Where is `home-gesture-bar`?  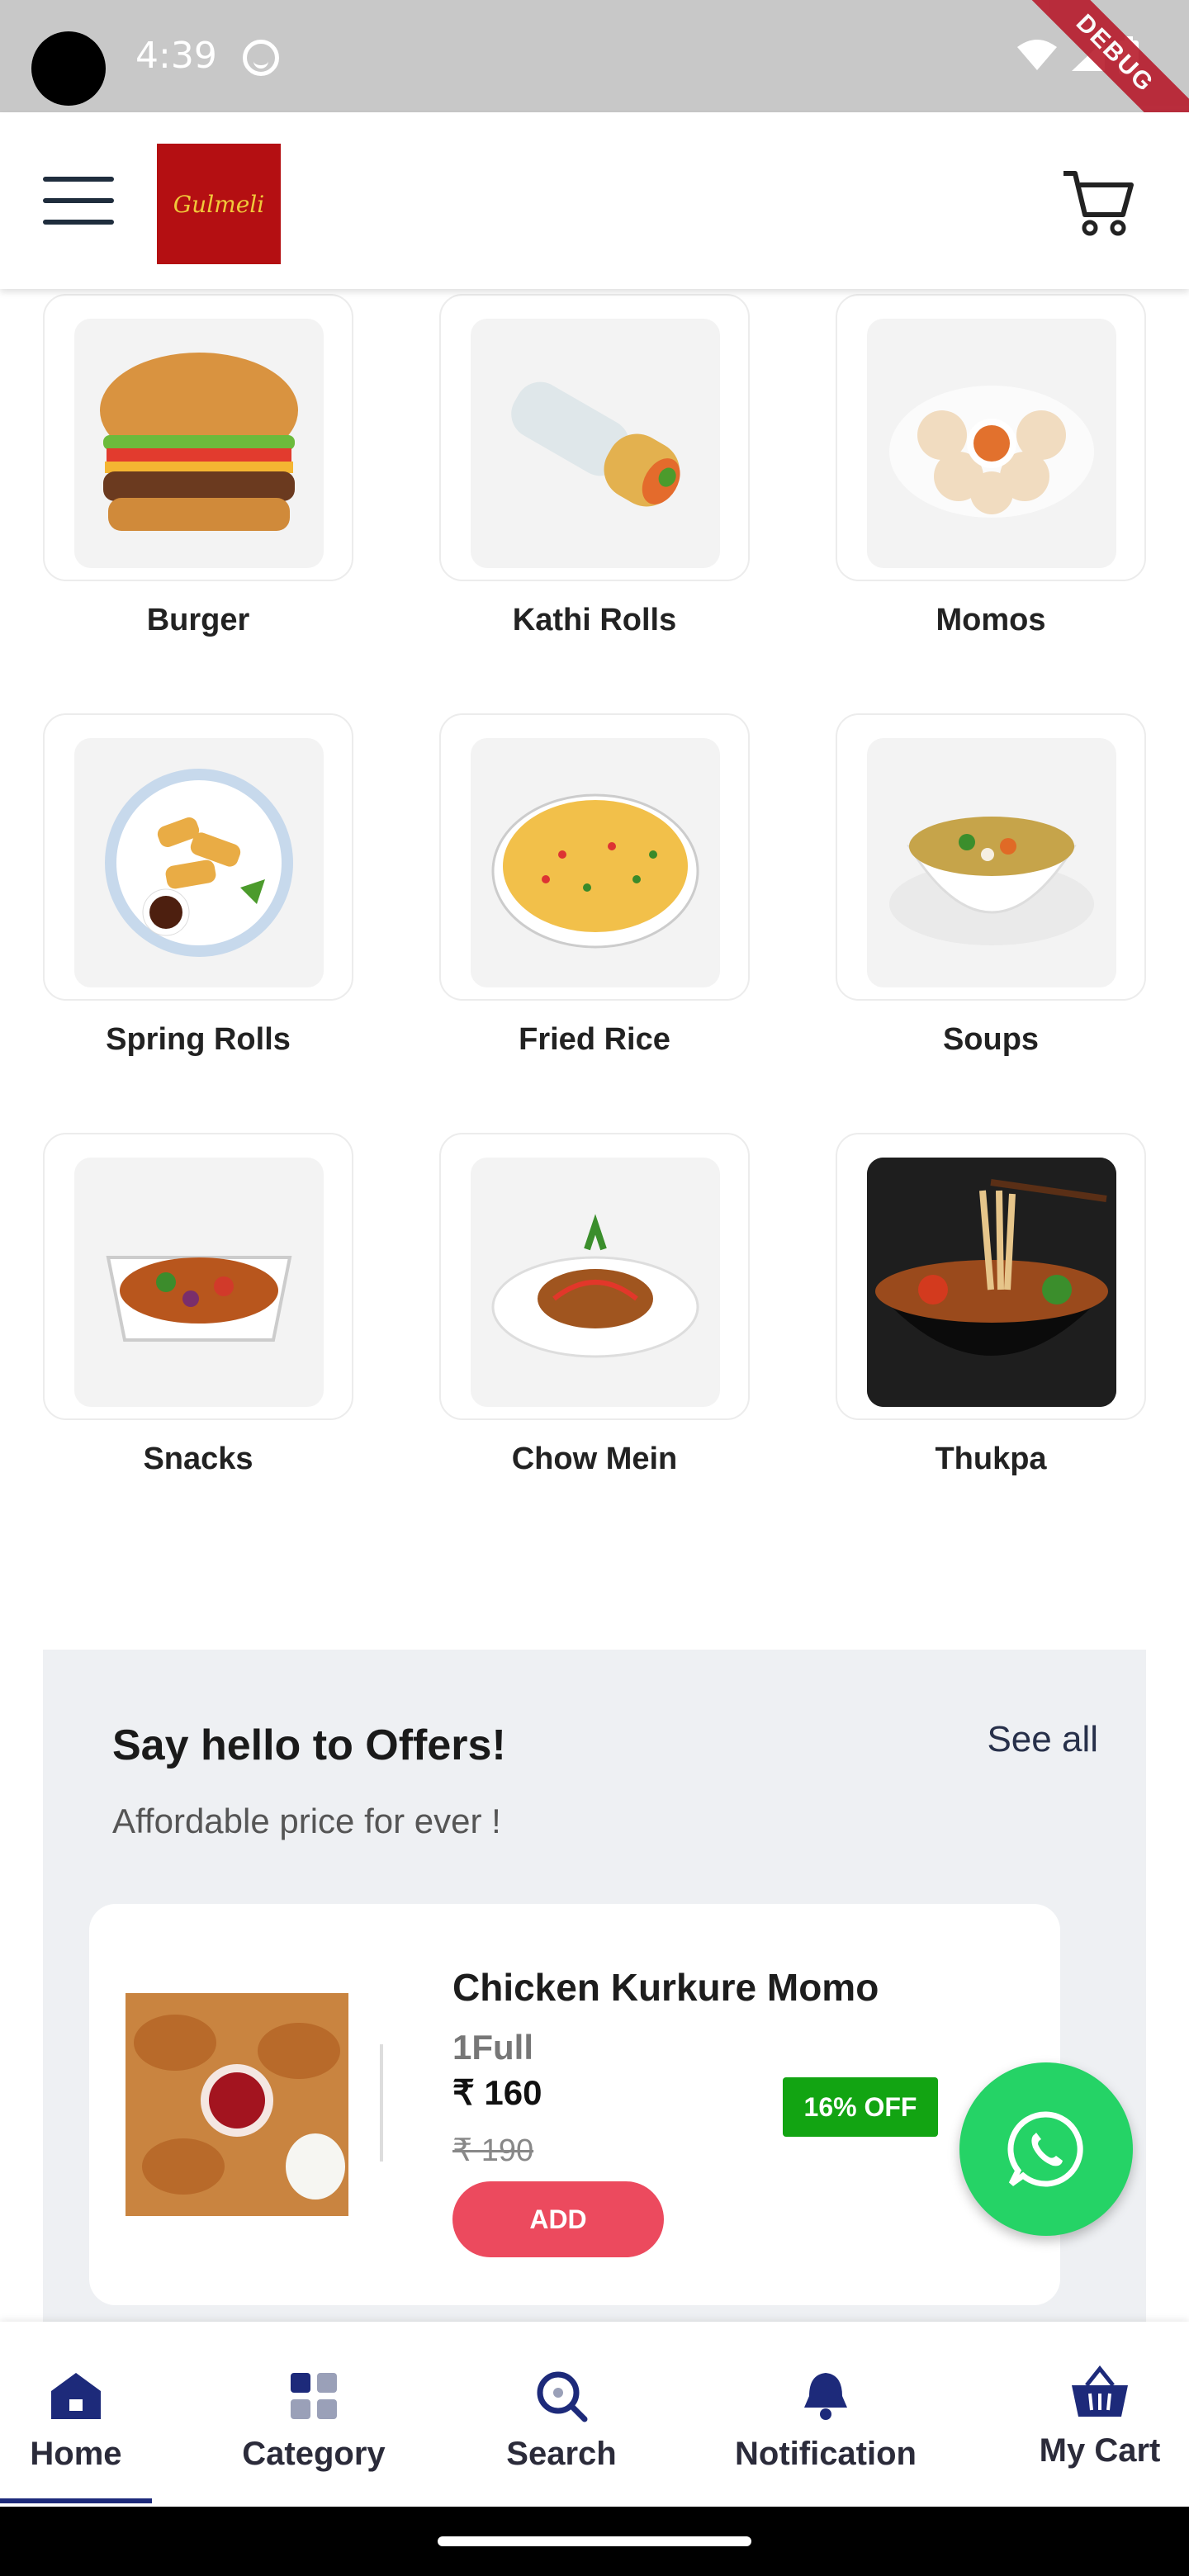 home-gesture-bar is located at coordinates (594, 2541).